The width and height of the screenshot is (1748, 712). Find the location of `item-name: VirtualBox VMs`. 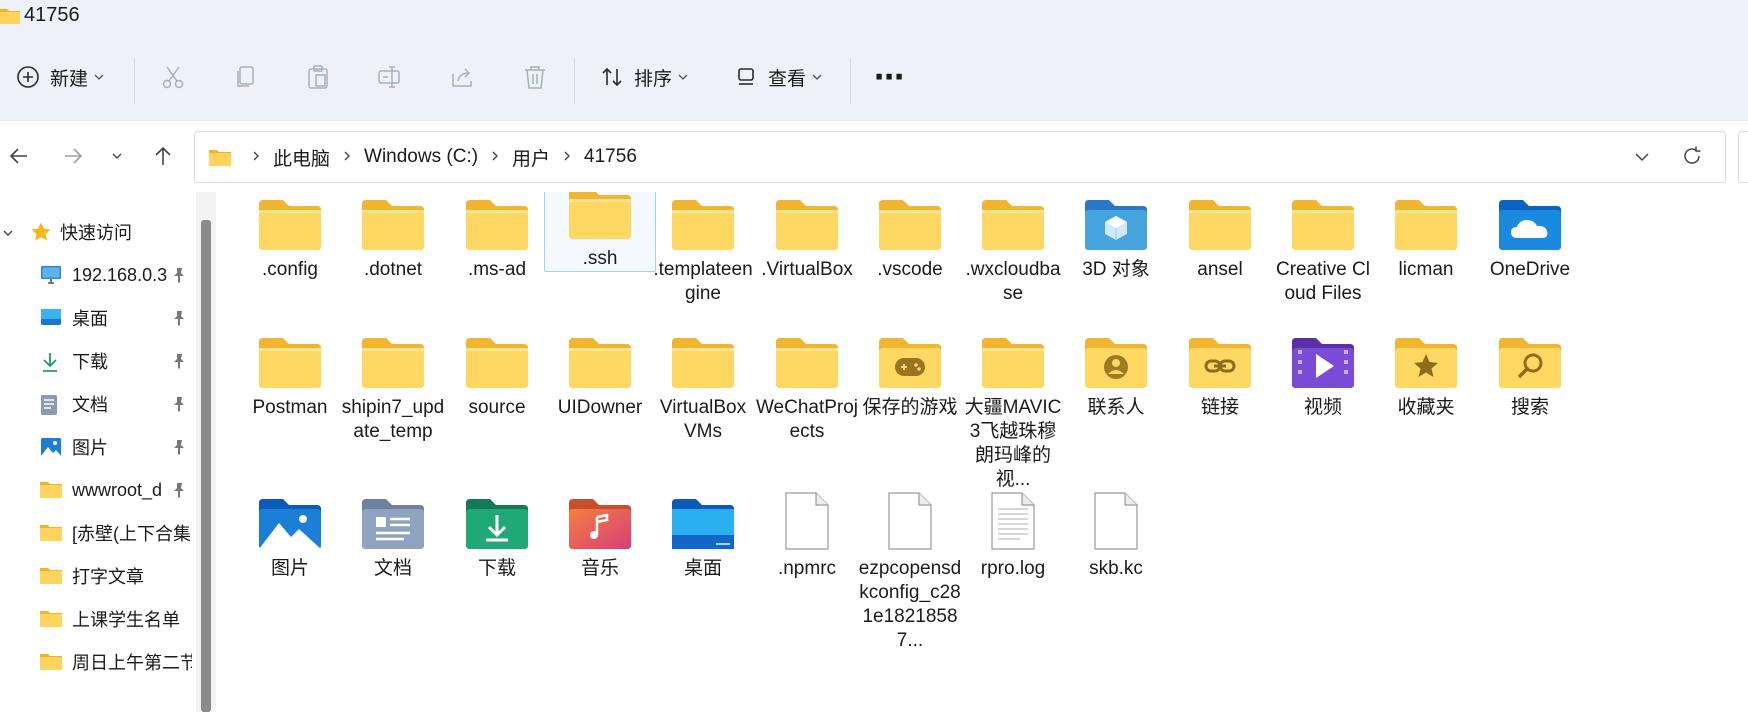

item-name: VirtualBox VMs is located at coordinates (703, 419).